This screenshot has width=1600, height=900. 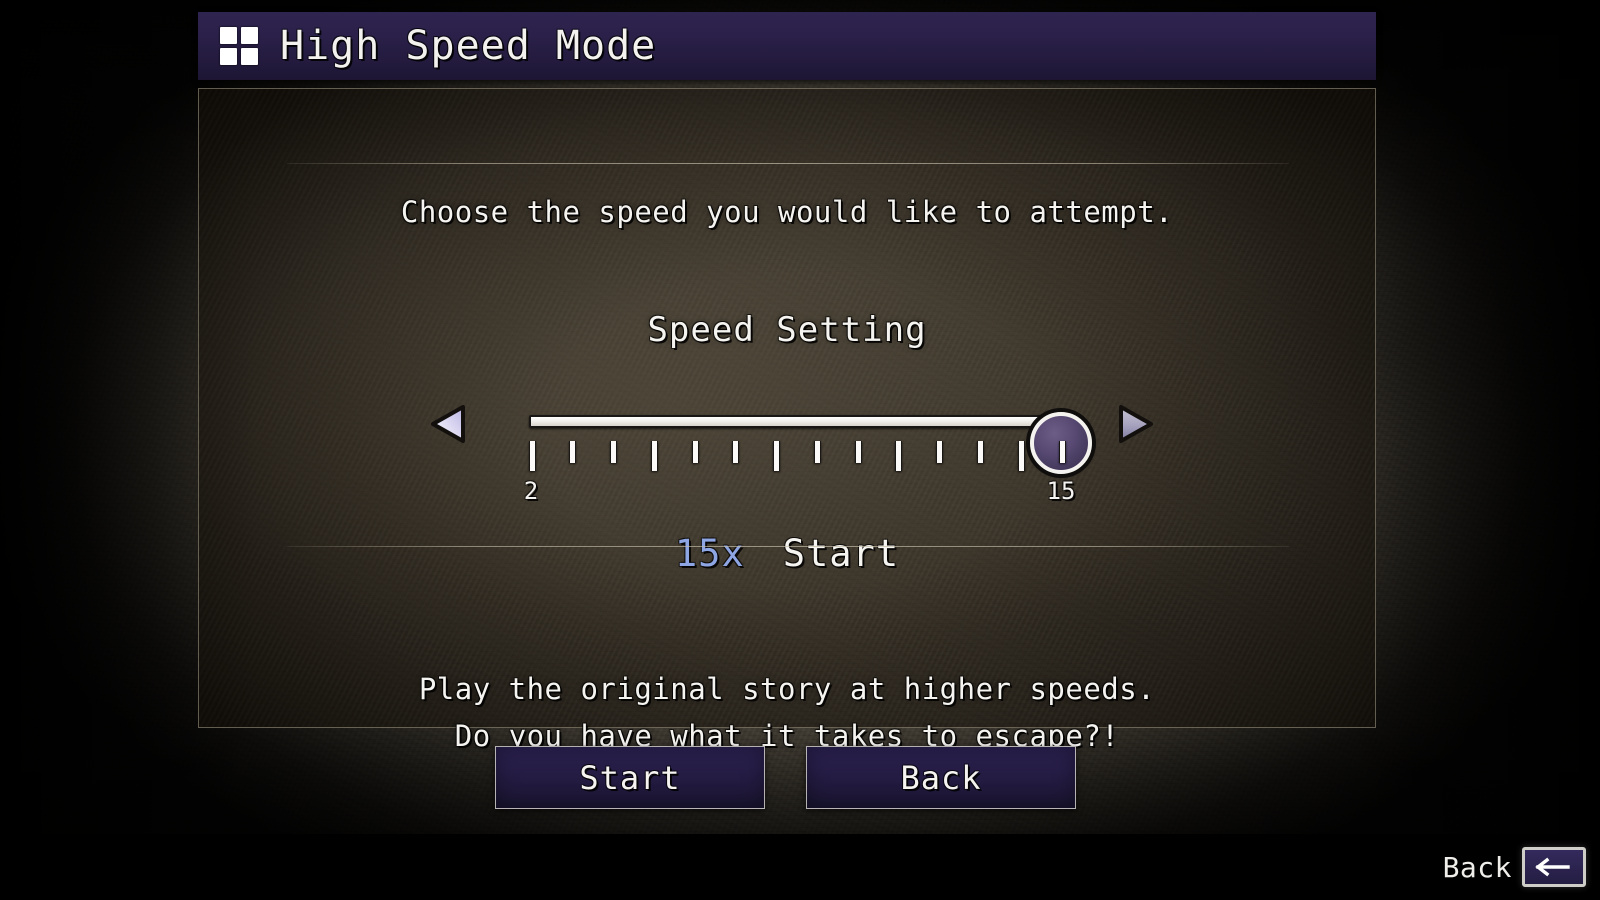 I want to click on section-title: Speed Setting, so click(x=787, y=330).